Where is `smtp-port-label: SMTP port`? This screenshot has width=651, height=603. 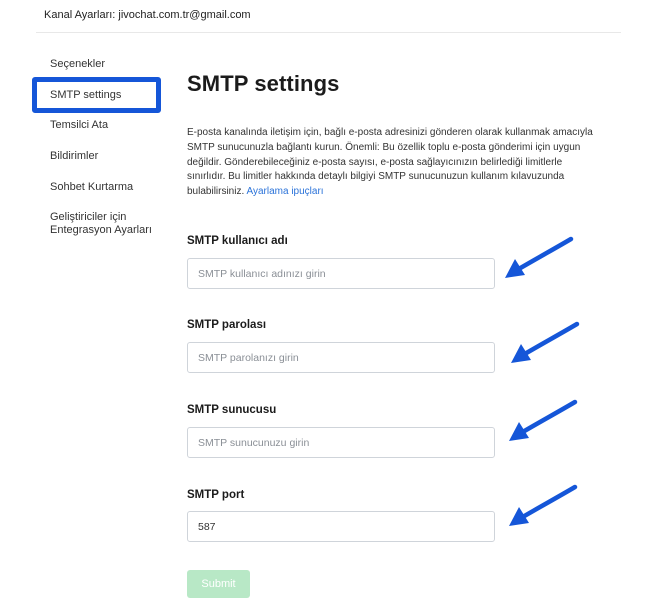 smtp-port-label: SMTP port is located at coordinates (216, 495).